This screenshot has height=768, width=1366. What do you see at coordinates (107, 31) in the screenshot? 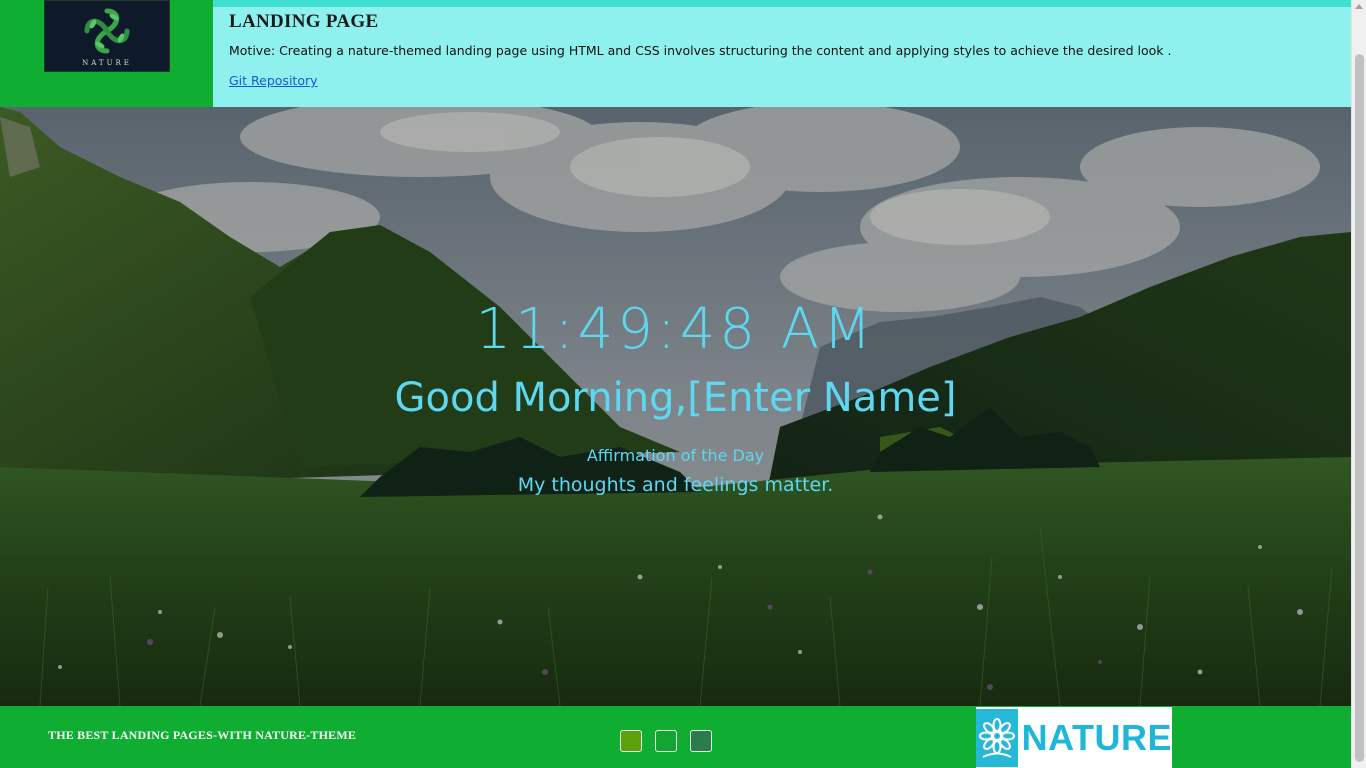
I see `leaf-knot-icon` at bounding box center [107, 31].